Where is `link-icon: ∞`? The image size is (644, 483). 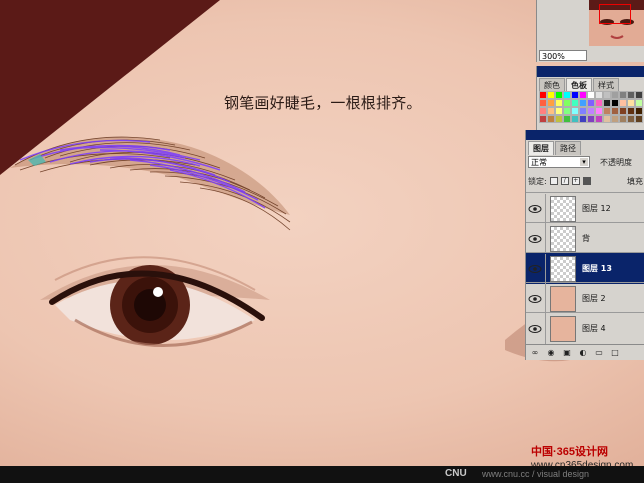 link-icon: ∞ is located at coordinates (535, 352).